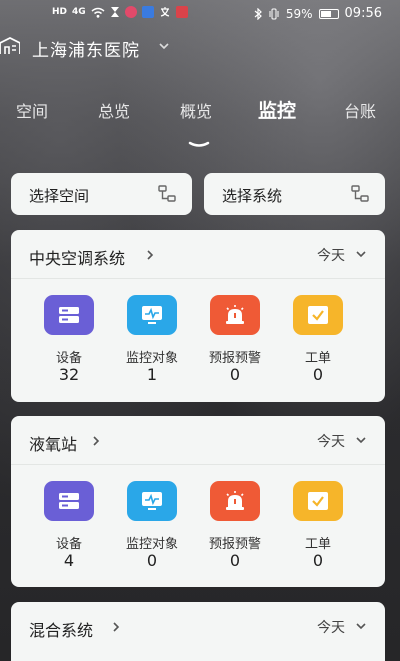 This screenshot has width=400, height=661. Describe the element at coordinates (299, 13) in the screenshot. I see `battery-percent: 59%` at that location.